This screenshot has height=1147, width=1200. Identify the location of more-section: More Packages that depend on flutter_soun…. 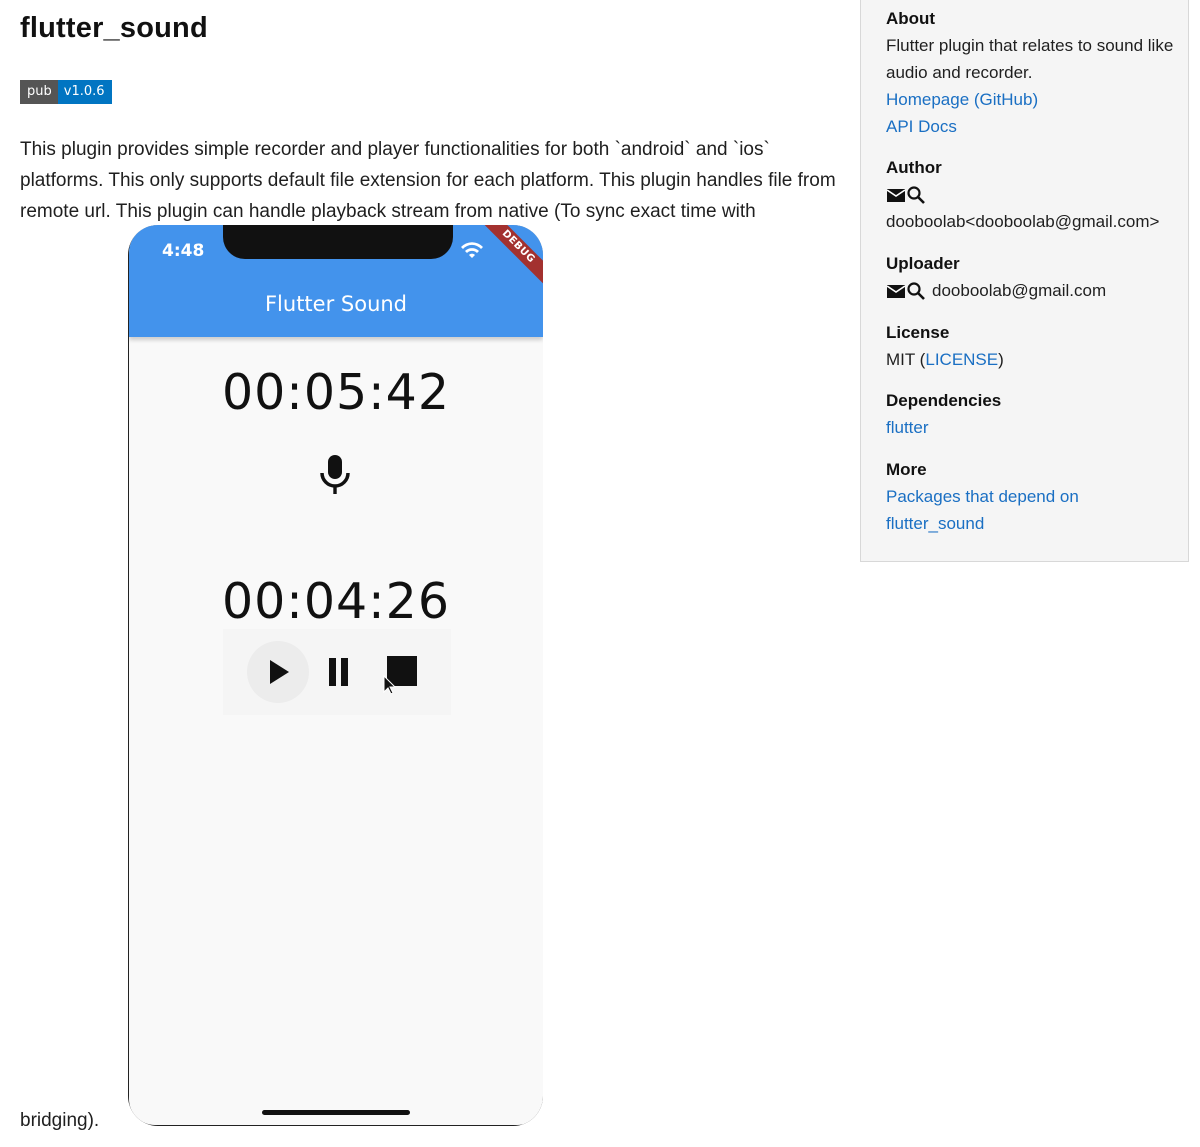
(1032, 496).